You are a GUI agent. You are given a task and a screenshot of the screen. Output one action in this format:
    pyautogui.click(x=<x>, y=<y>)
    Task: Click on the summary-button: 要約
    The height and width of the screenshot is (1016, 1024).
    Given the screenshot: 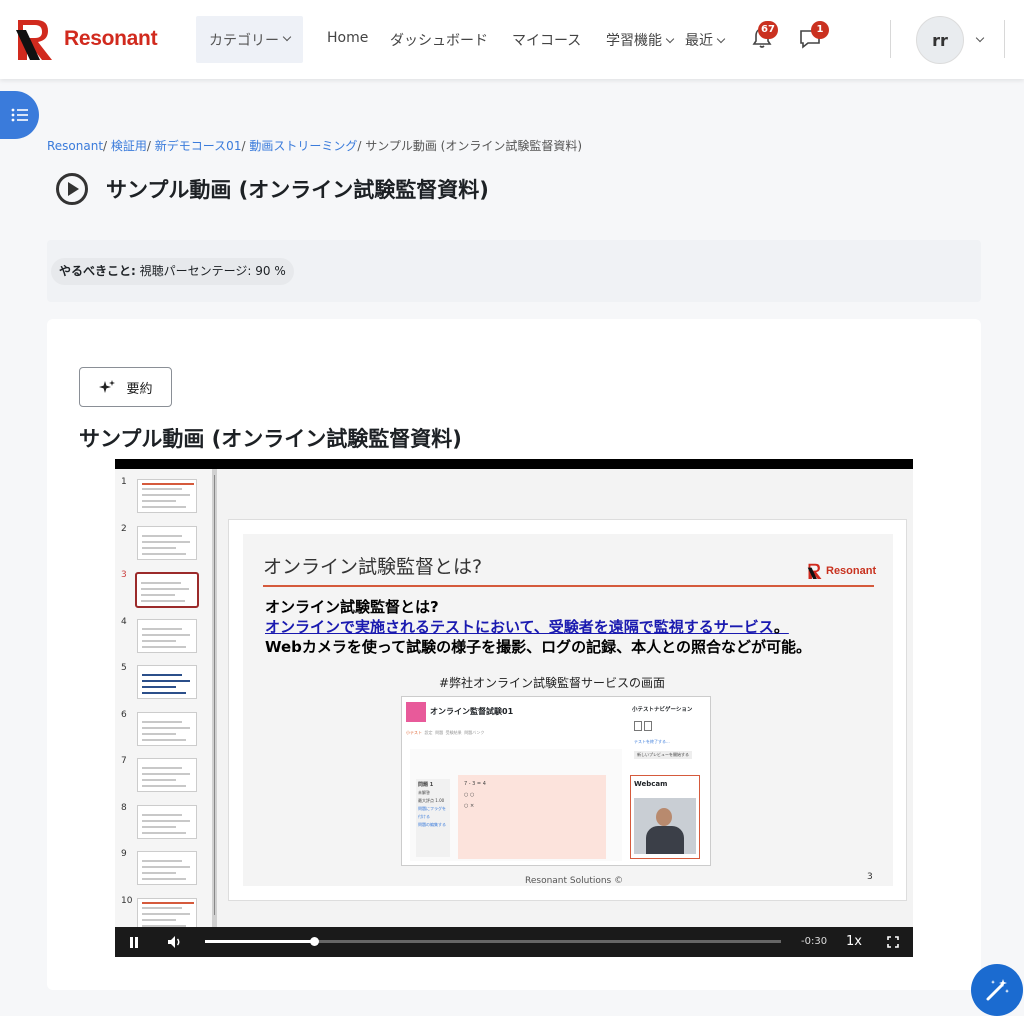 What is the action you would take?
    pyautogui.click(x=125, y=387)
    